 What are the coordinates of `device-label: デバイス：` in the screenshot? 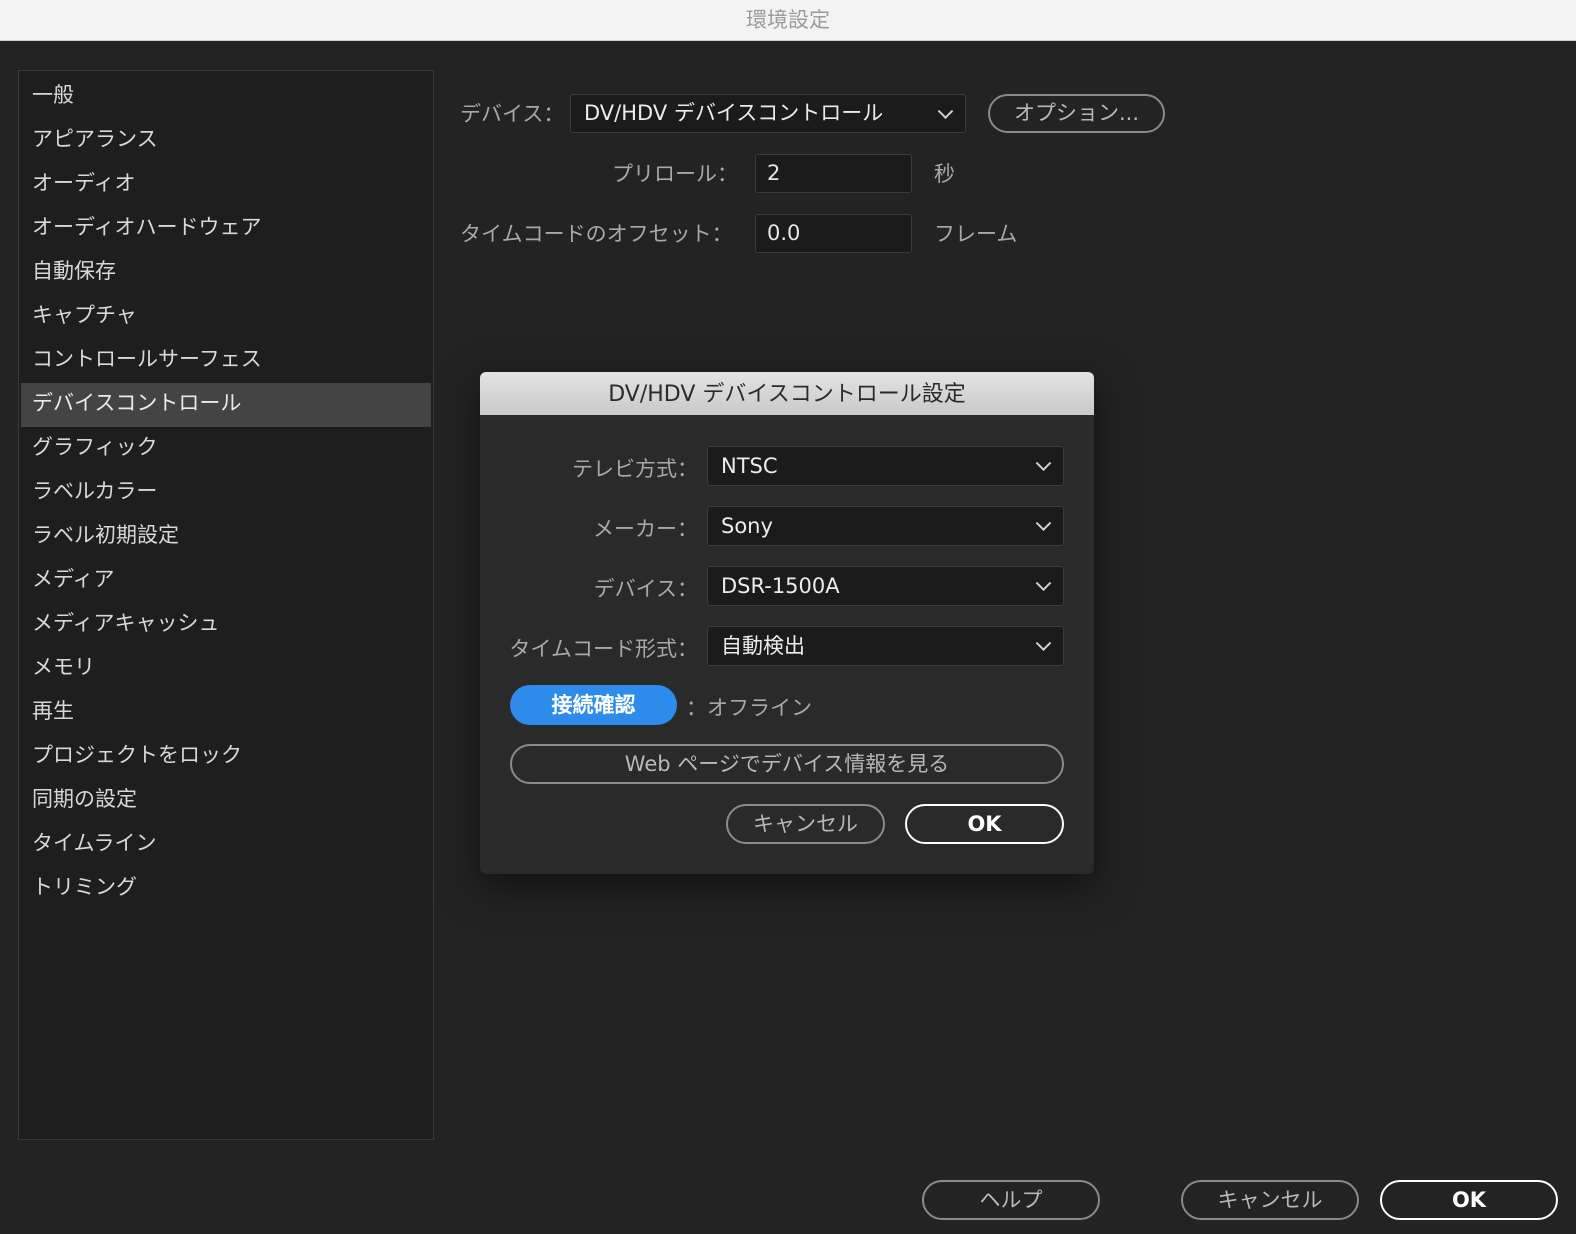 It's located at (512, 114).